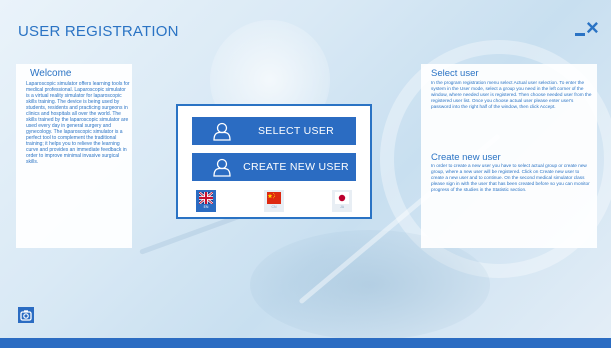  I want to click on uk-flag-icon, so click(206, 198).